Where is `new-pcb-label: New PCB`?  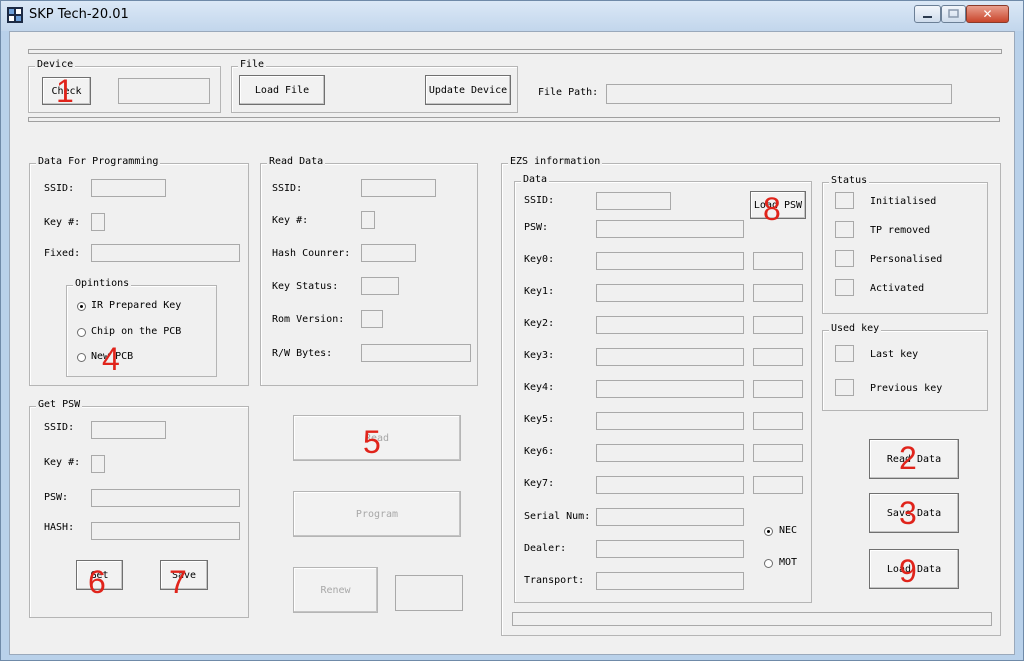 new-pcb-label: New PCB is located at coordinates (112, 356).